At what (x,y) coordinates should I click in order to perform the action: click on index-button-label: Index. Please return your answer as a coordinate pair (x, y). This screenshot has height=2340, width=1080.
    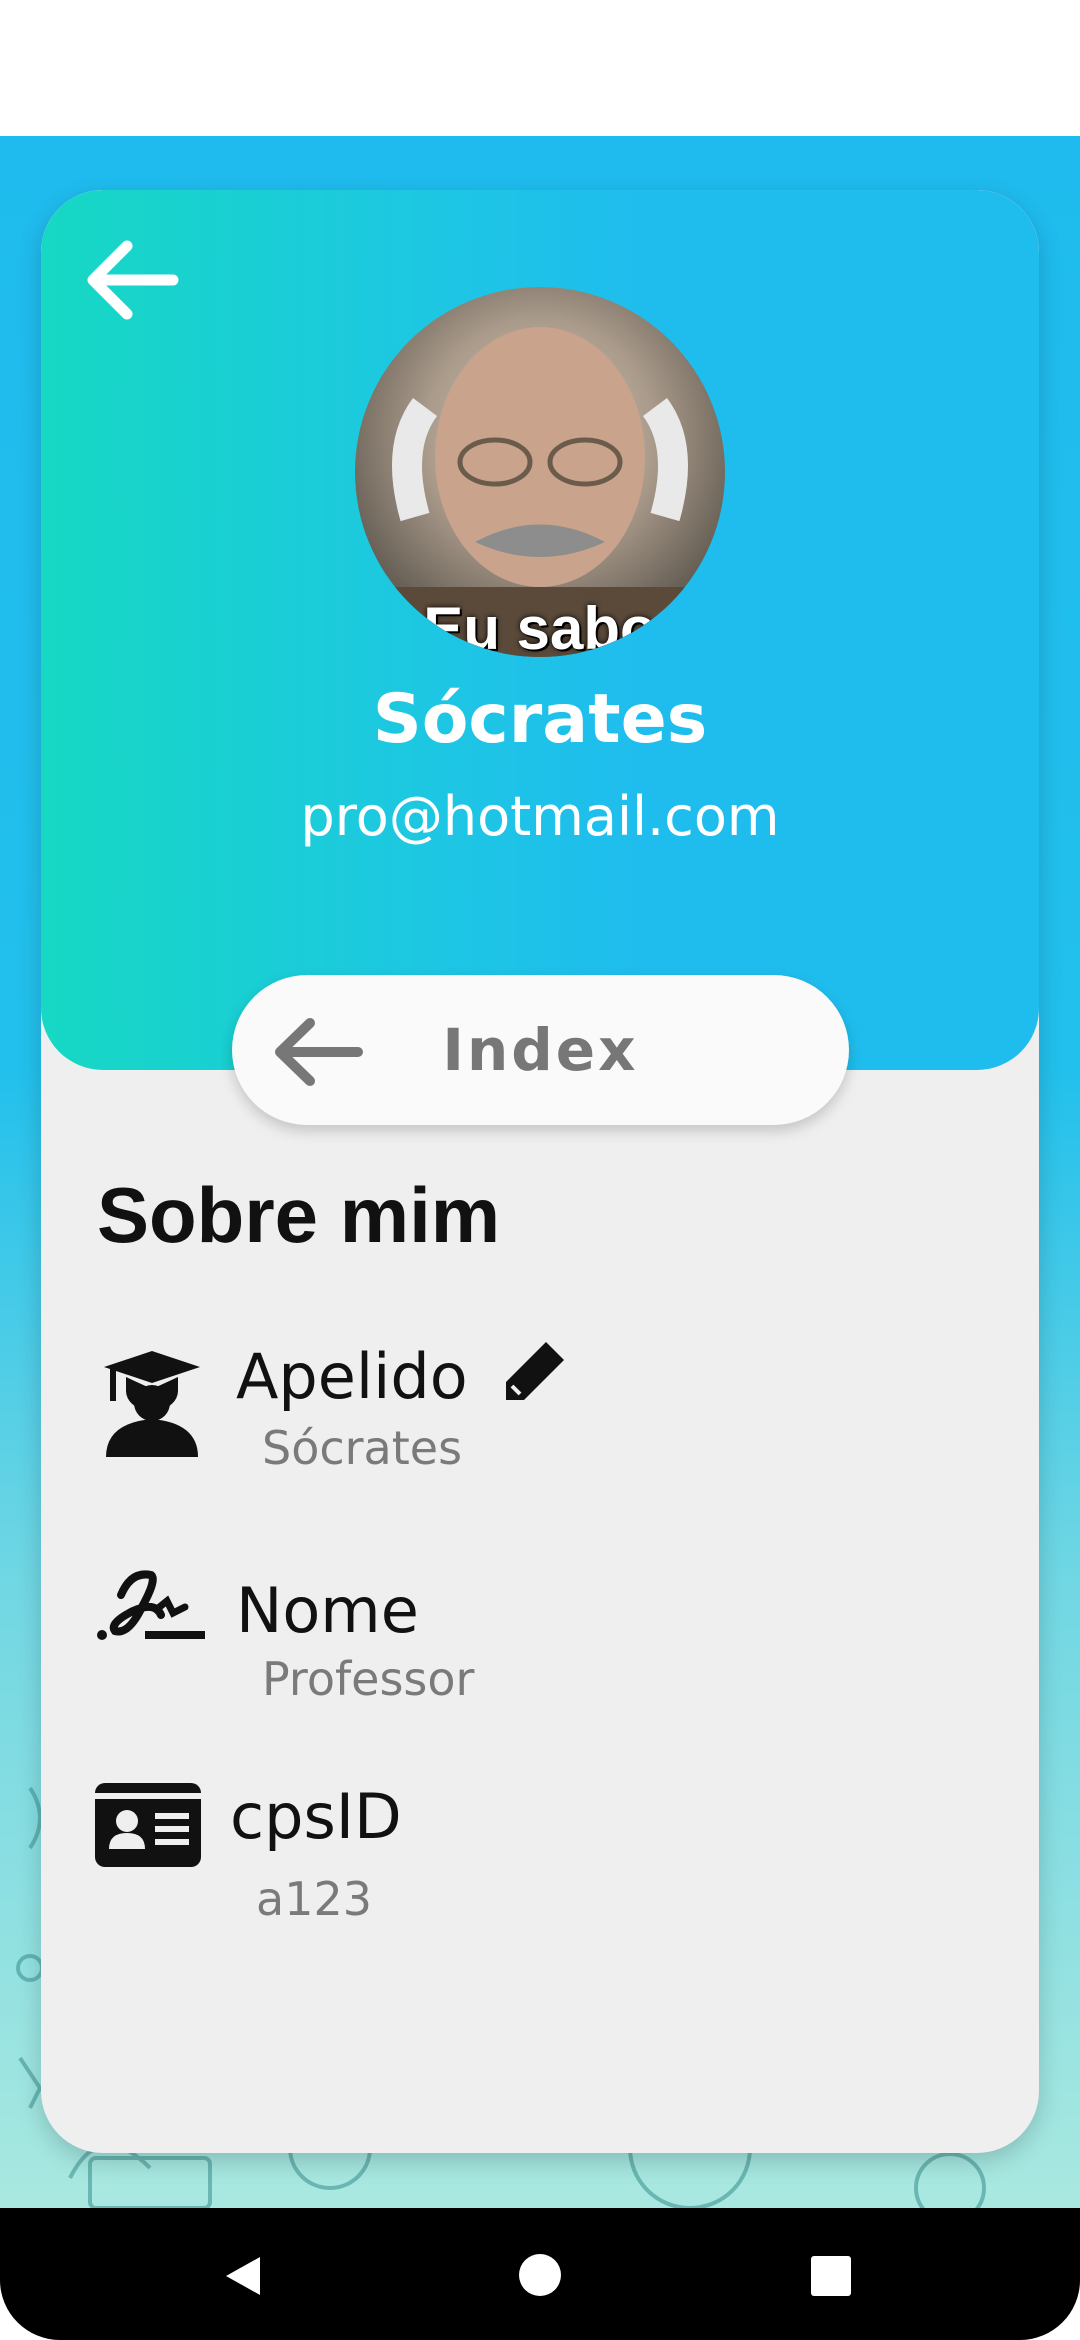
    Looking at the image, I should click on (540, 1050).